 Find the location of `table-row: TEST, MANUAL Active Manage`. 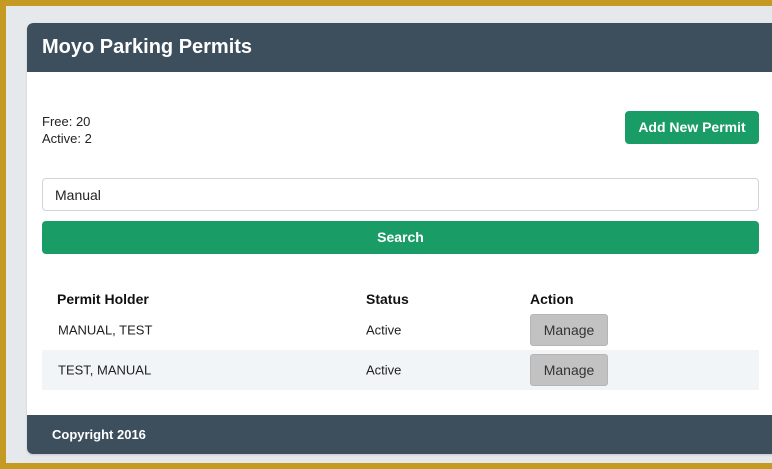

table-row: TEST, MANUAL Active Manage is located at coordinates (400, 370).